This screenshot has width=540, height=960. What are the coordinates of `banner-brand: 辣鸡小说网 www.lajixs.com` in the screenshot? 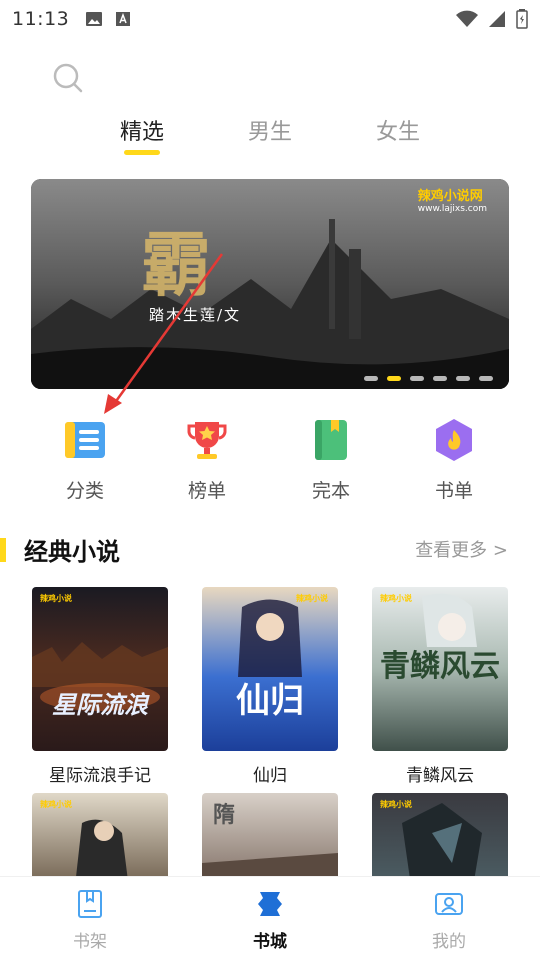 It's located at (452, 199).